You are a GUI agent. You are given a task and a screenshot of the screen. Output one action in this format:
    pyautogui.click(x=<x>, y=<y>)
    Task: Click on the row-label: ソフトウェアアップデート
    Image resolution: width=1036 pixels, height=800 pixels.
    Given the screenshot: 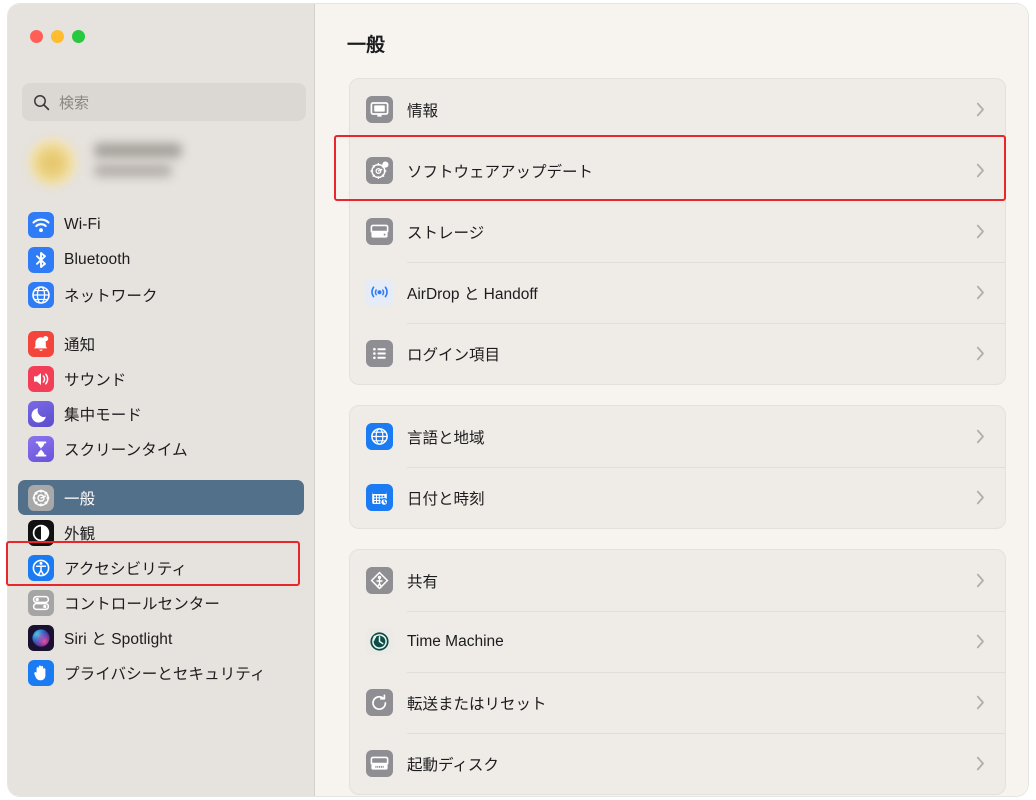 What is the action you would take?
    pyautogui.click(x=500, y=172)
    